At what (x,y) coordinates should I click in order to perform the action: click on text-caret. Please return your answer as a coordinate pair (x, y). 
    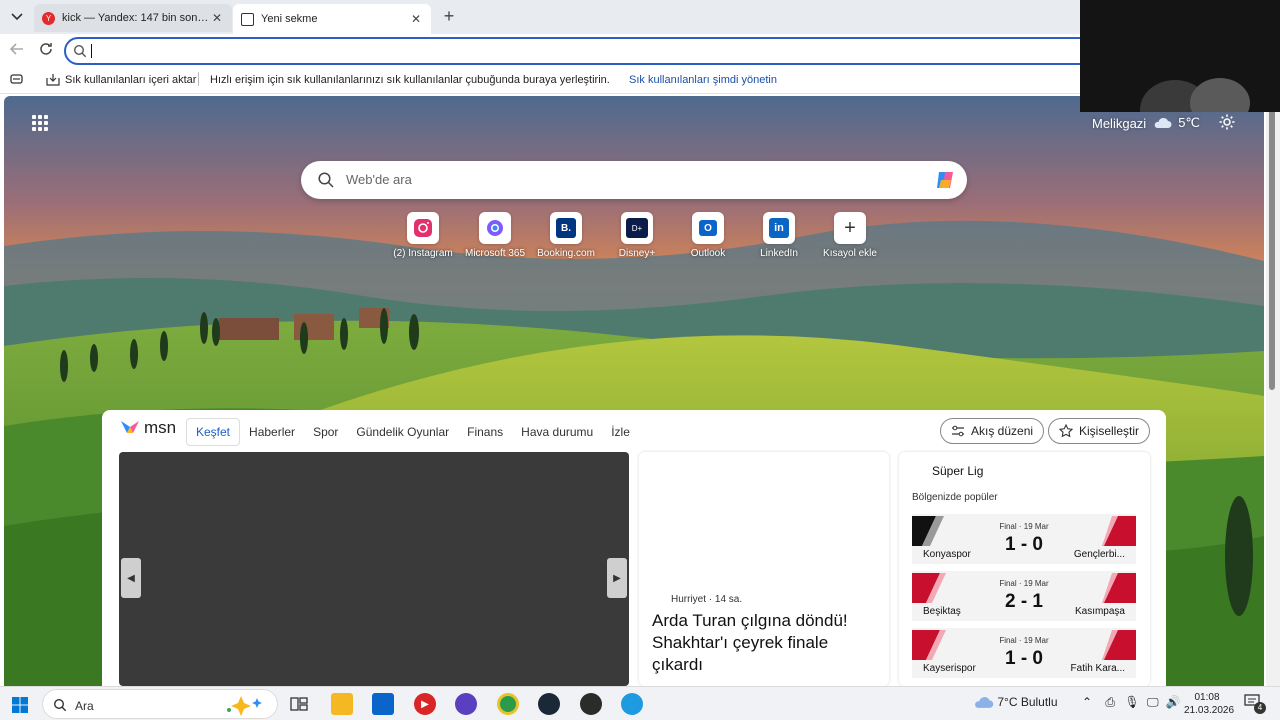
    Looking at the image, I should click on (91, 51).